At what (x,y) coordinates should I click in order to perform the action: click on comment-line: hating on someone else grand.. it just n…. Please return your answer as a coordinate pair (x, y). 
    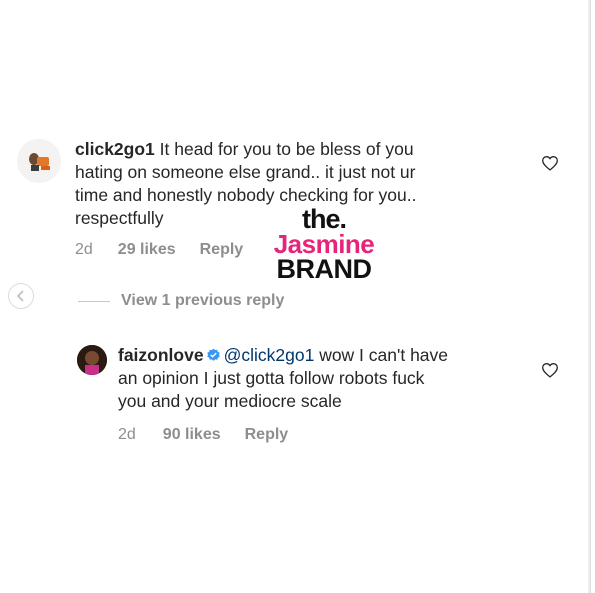
    Looking at the image, I should click on (245, 172).